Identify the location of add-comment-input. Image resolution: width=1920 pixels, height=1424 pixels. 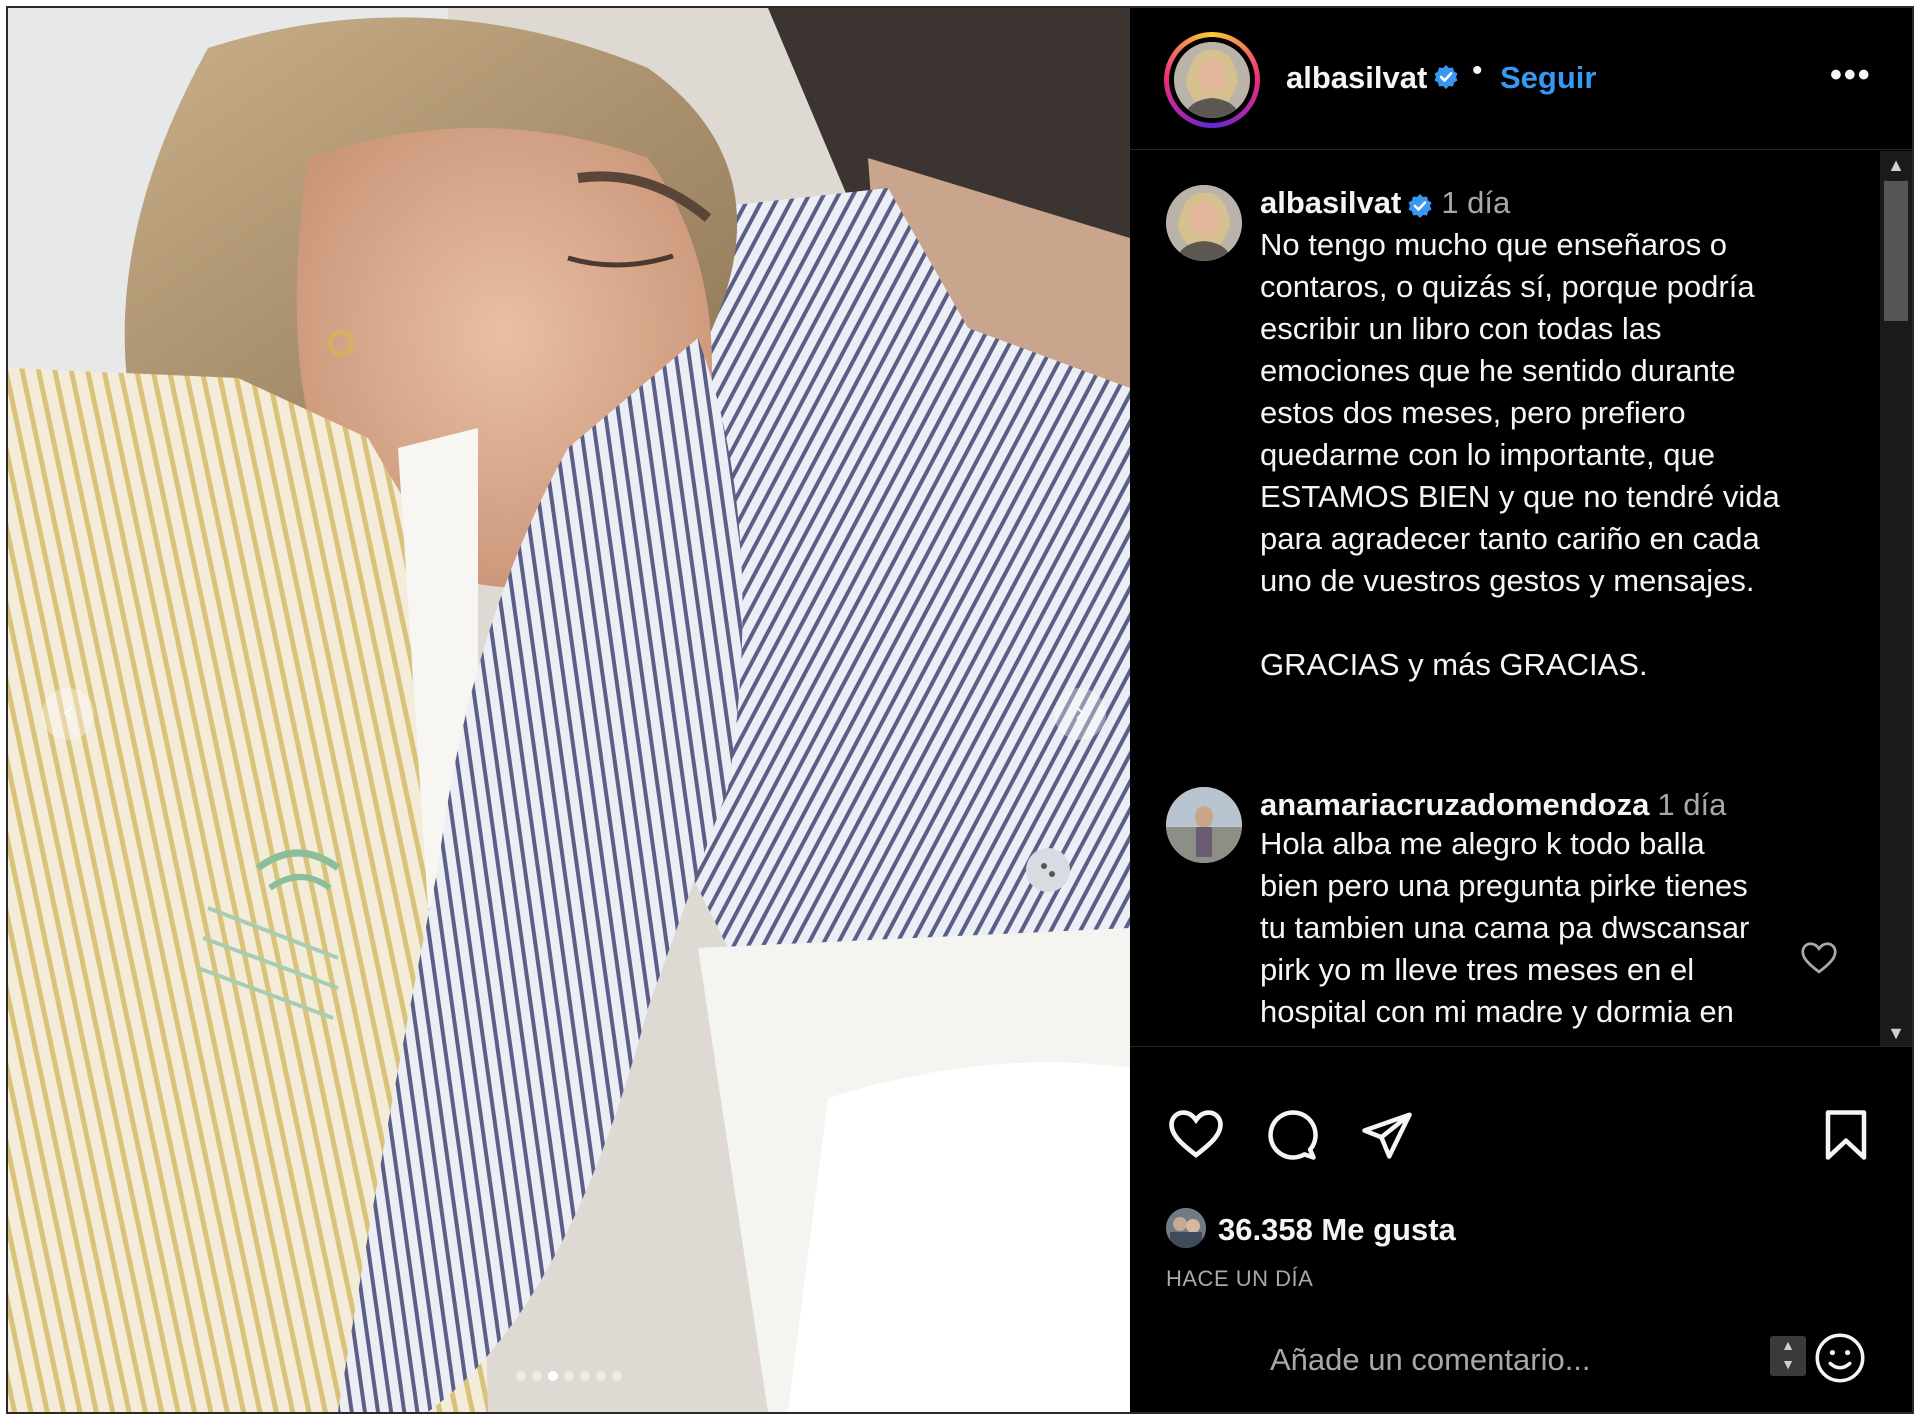
(1510, 1360).